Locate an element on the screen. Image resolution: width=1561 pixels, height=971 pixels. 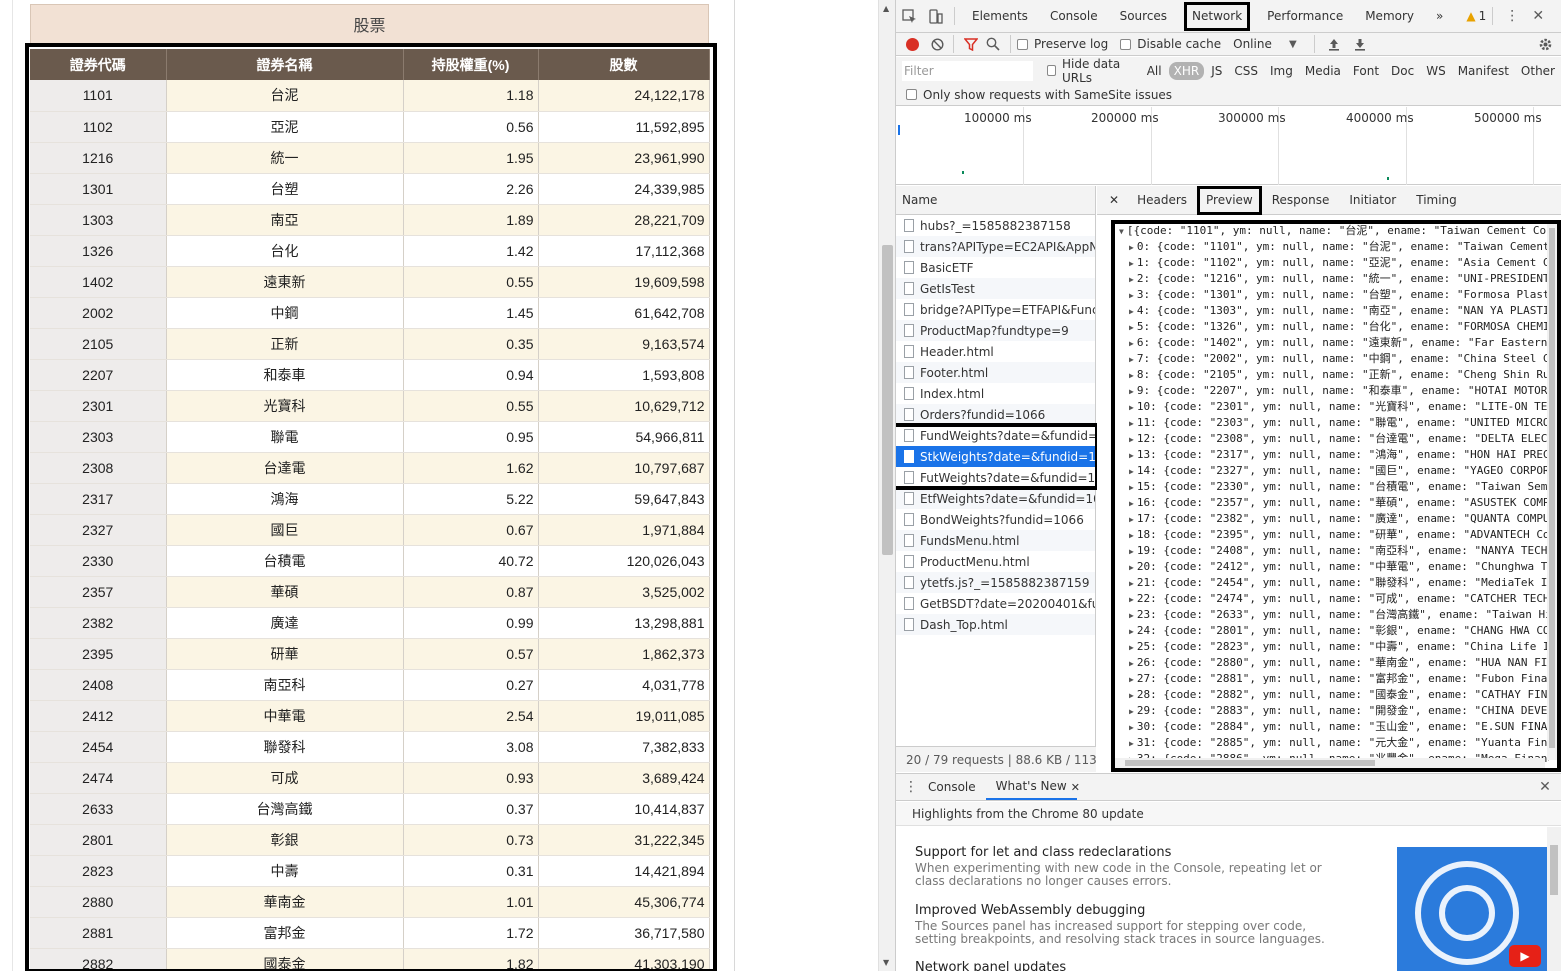
samesite-checkbox: Only show requests with SameSite issues is located at coordinates (1039, 95).